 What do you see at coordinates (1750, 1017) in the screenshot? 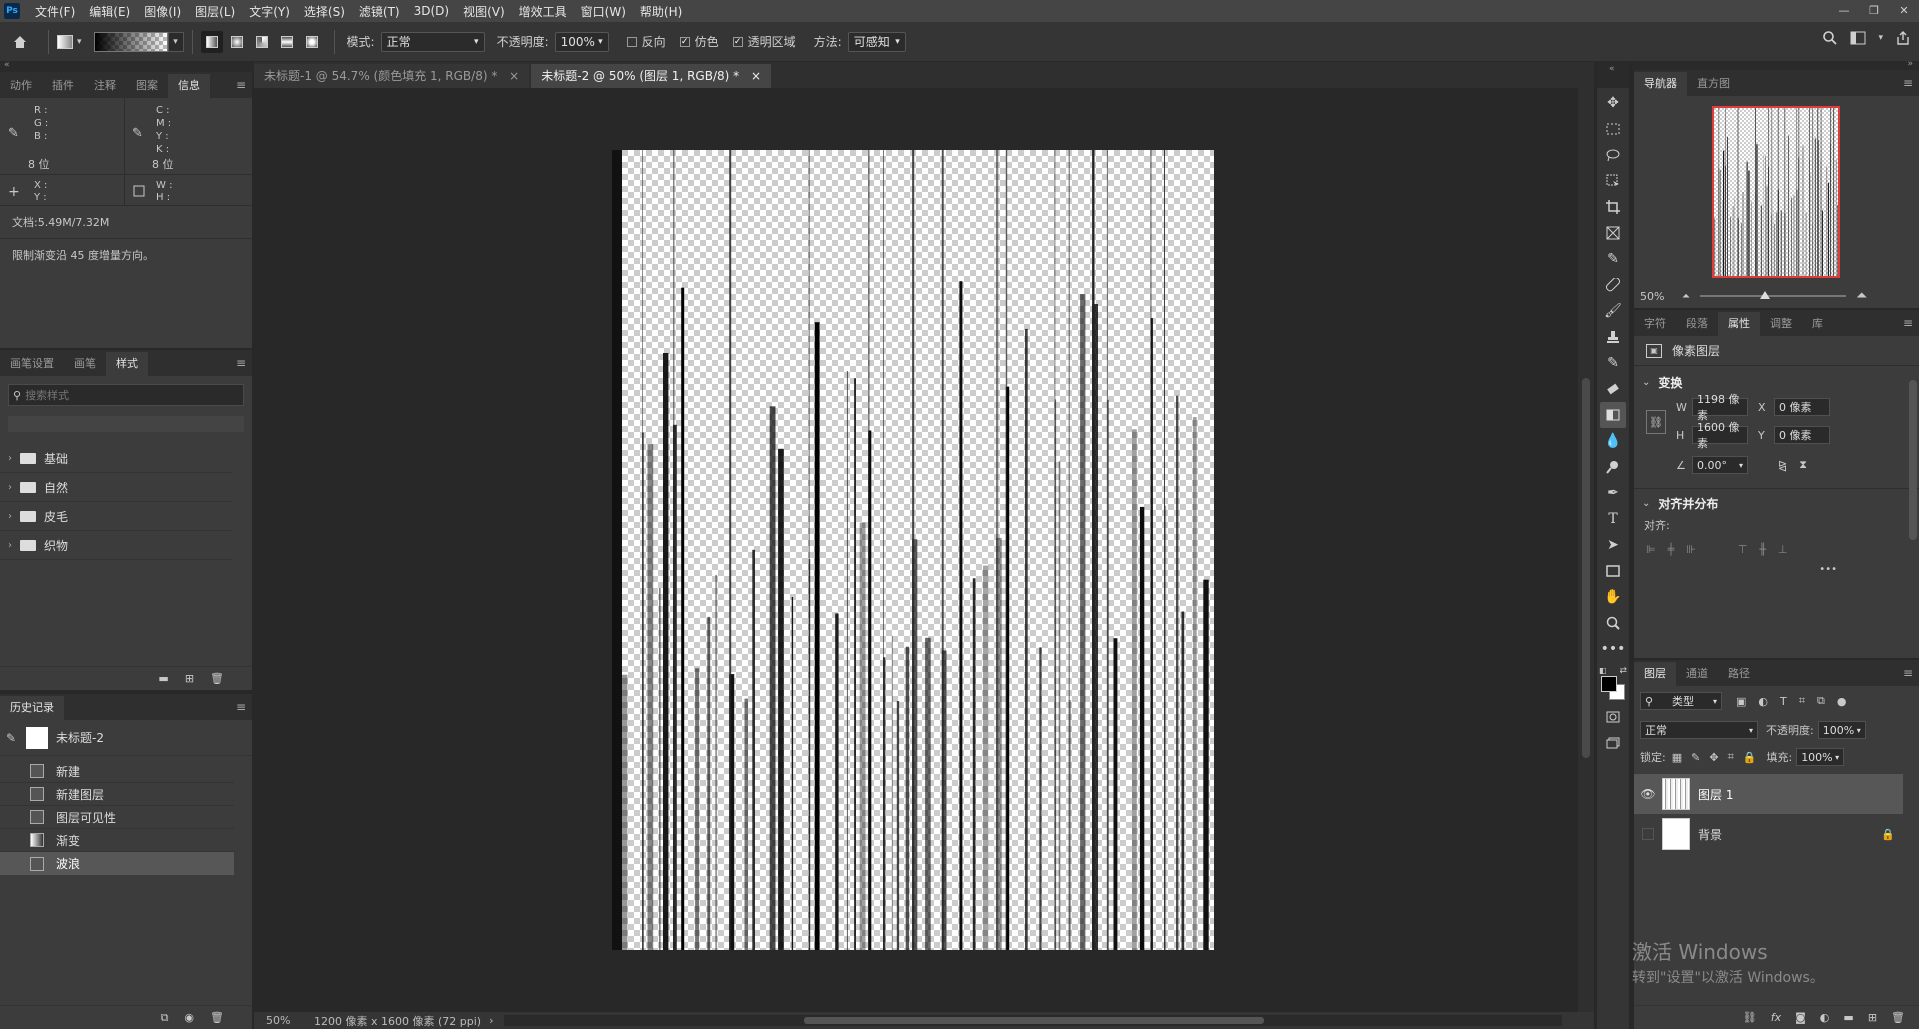
I see `link-layers-icon: ⛓` at bounding box center [1750, 1017].